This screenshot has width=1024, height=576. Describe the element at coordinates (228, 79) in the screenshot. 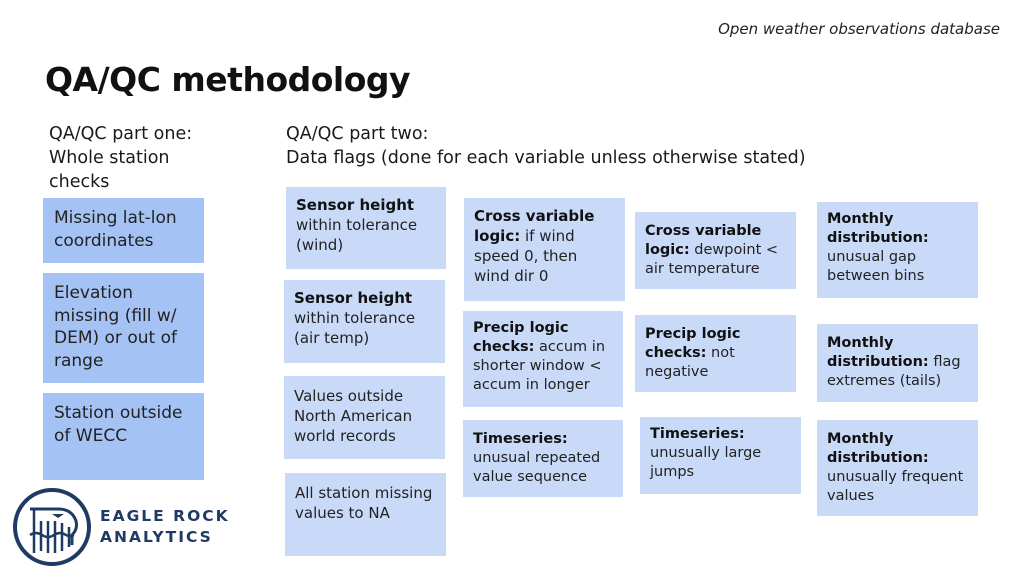

I see `page-title: QA/QC methodology` at that location.